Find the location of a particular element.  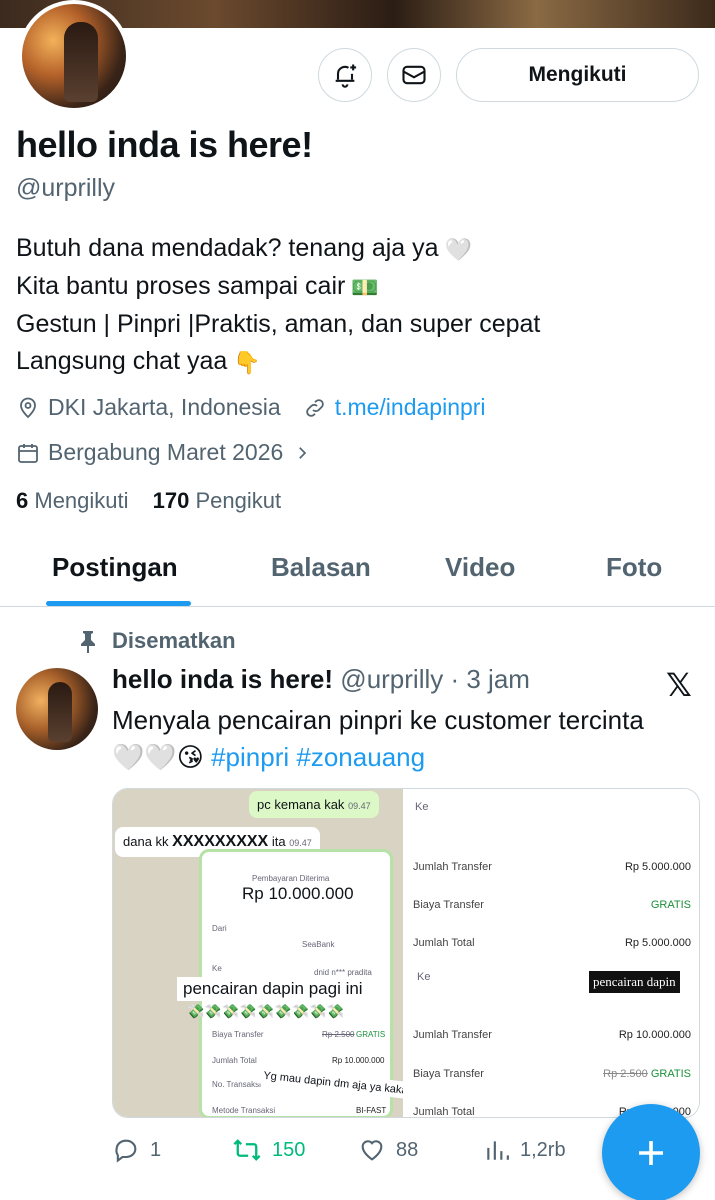

hashtag-pinpri: #pinpri is located at coordinates (250, 757).